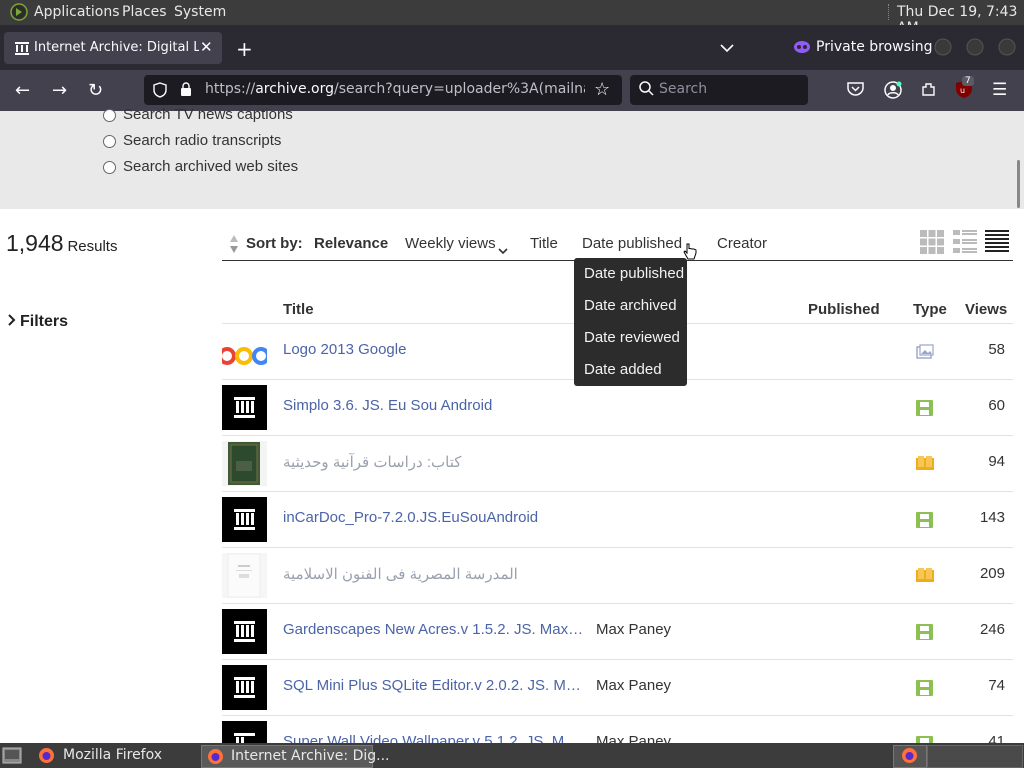  Describe the element at coordinates (932, 244) in the screenshot. I see `tile-view-icon` at that location.